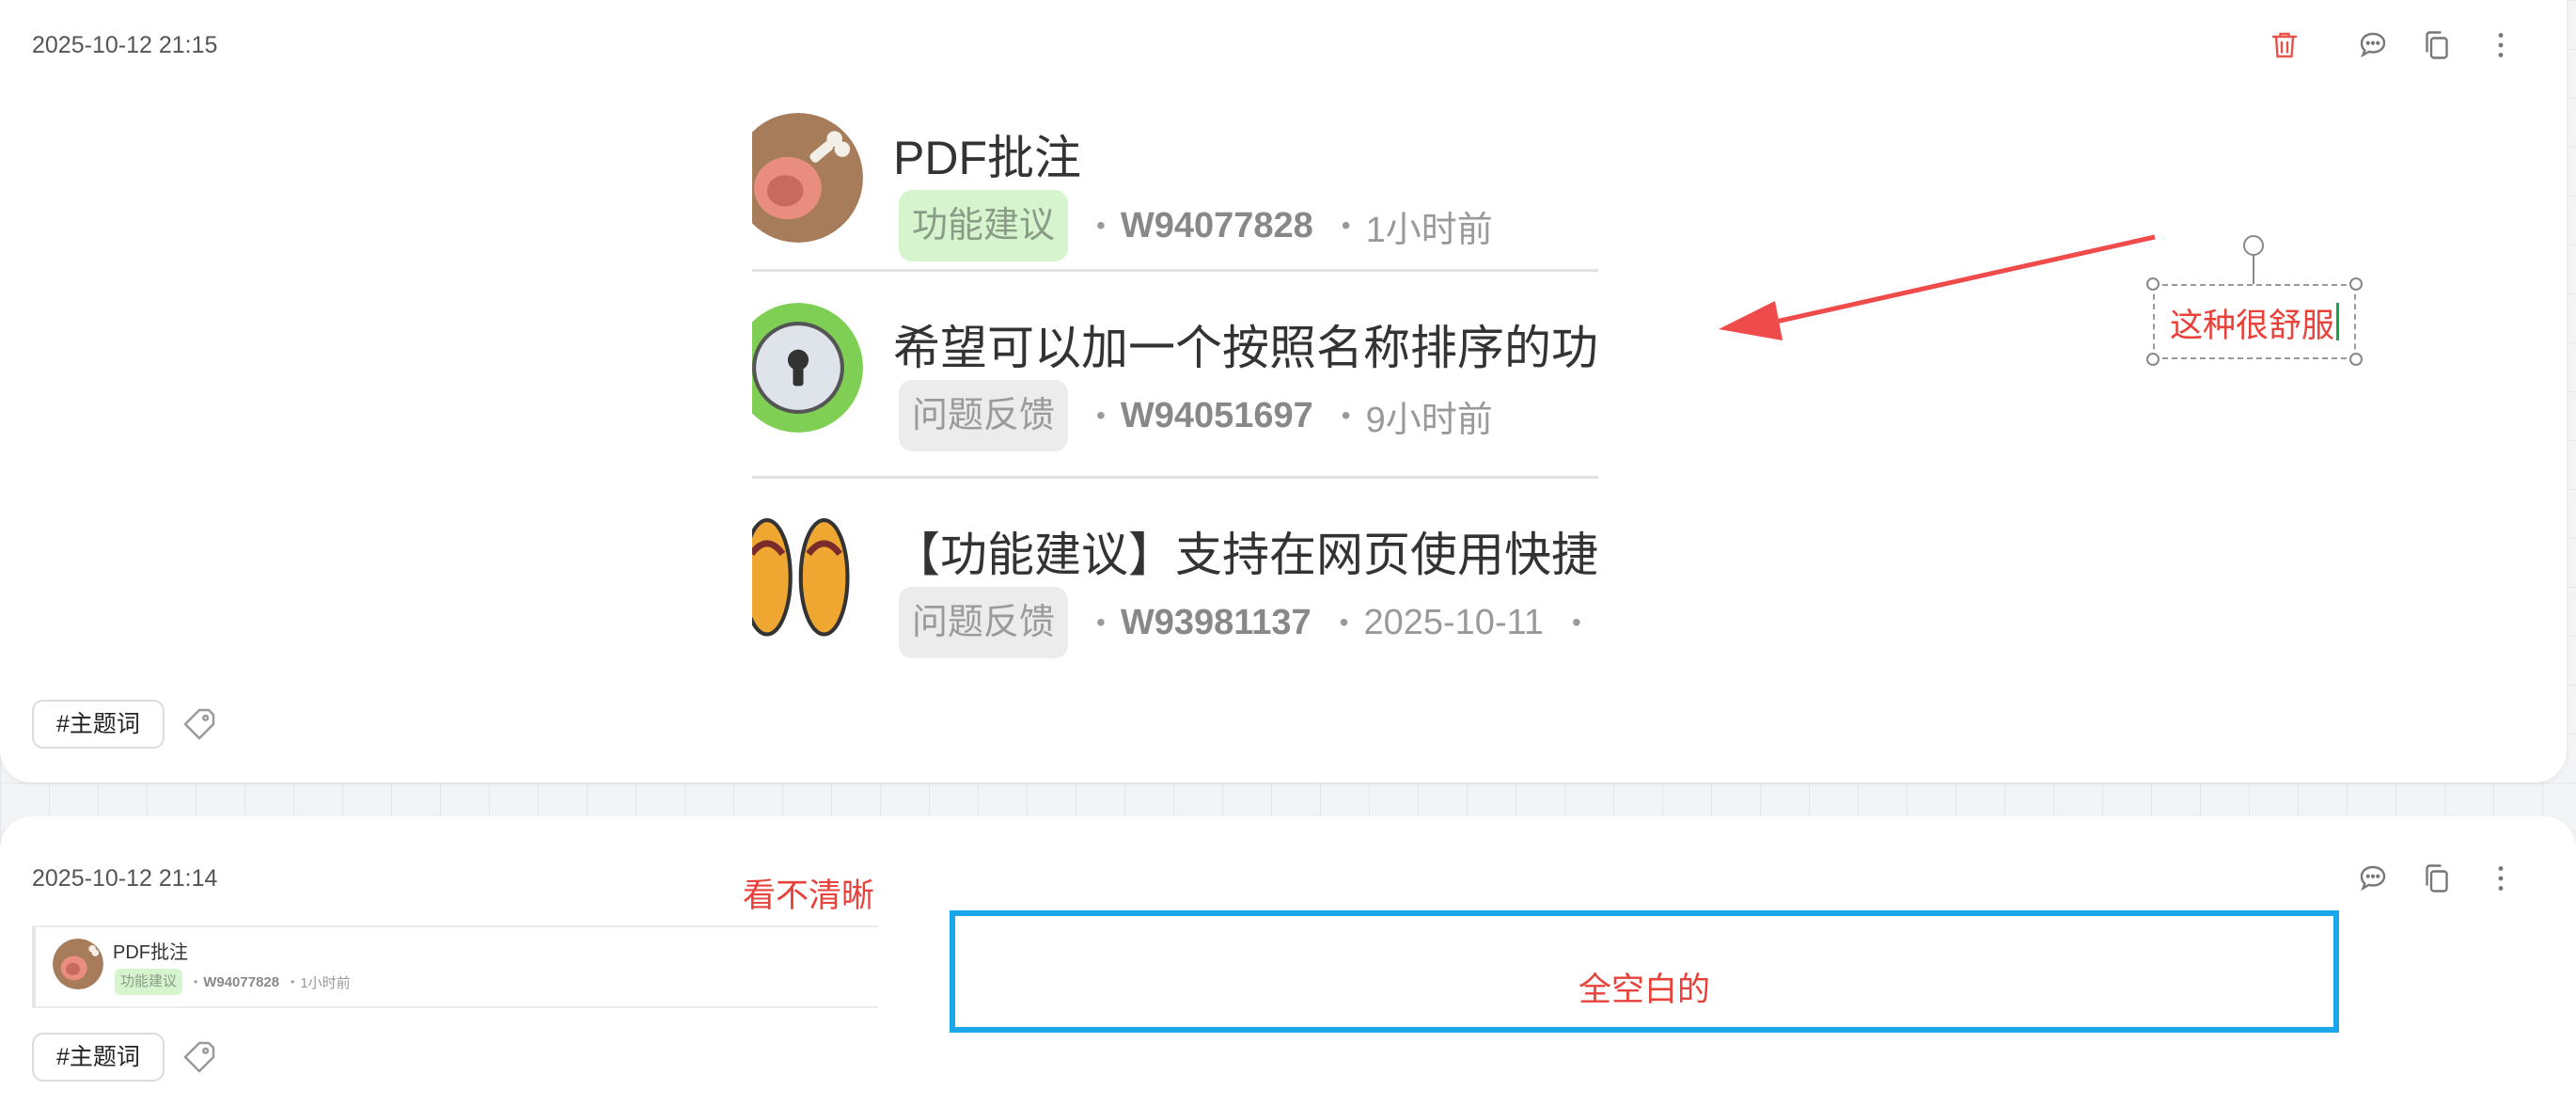  I want to click on drumstick-avatar, so click(78, 964).